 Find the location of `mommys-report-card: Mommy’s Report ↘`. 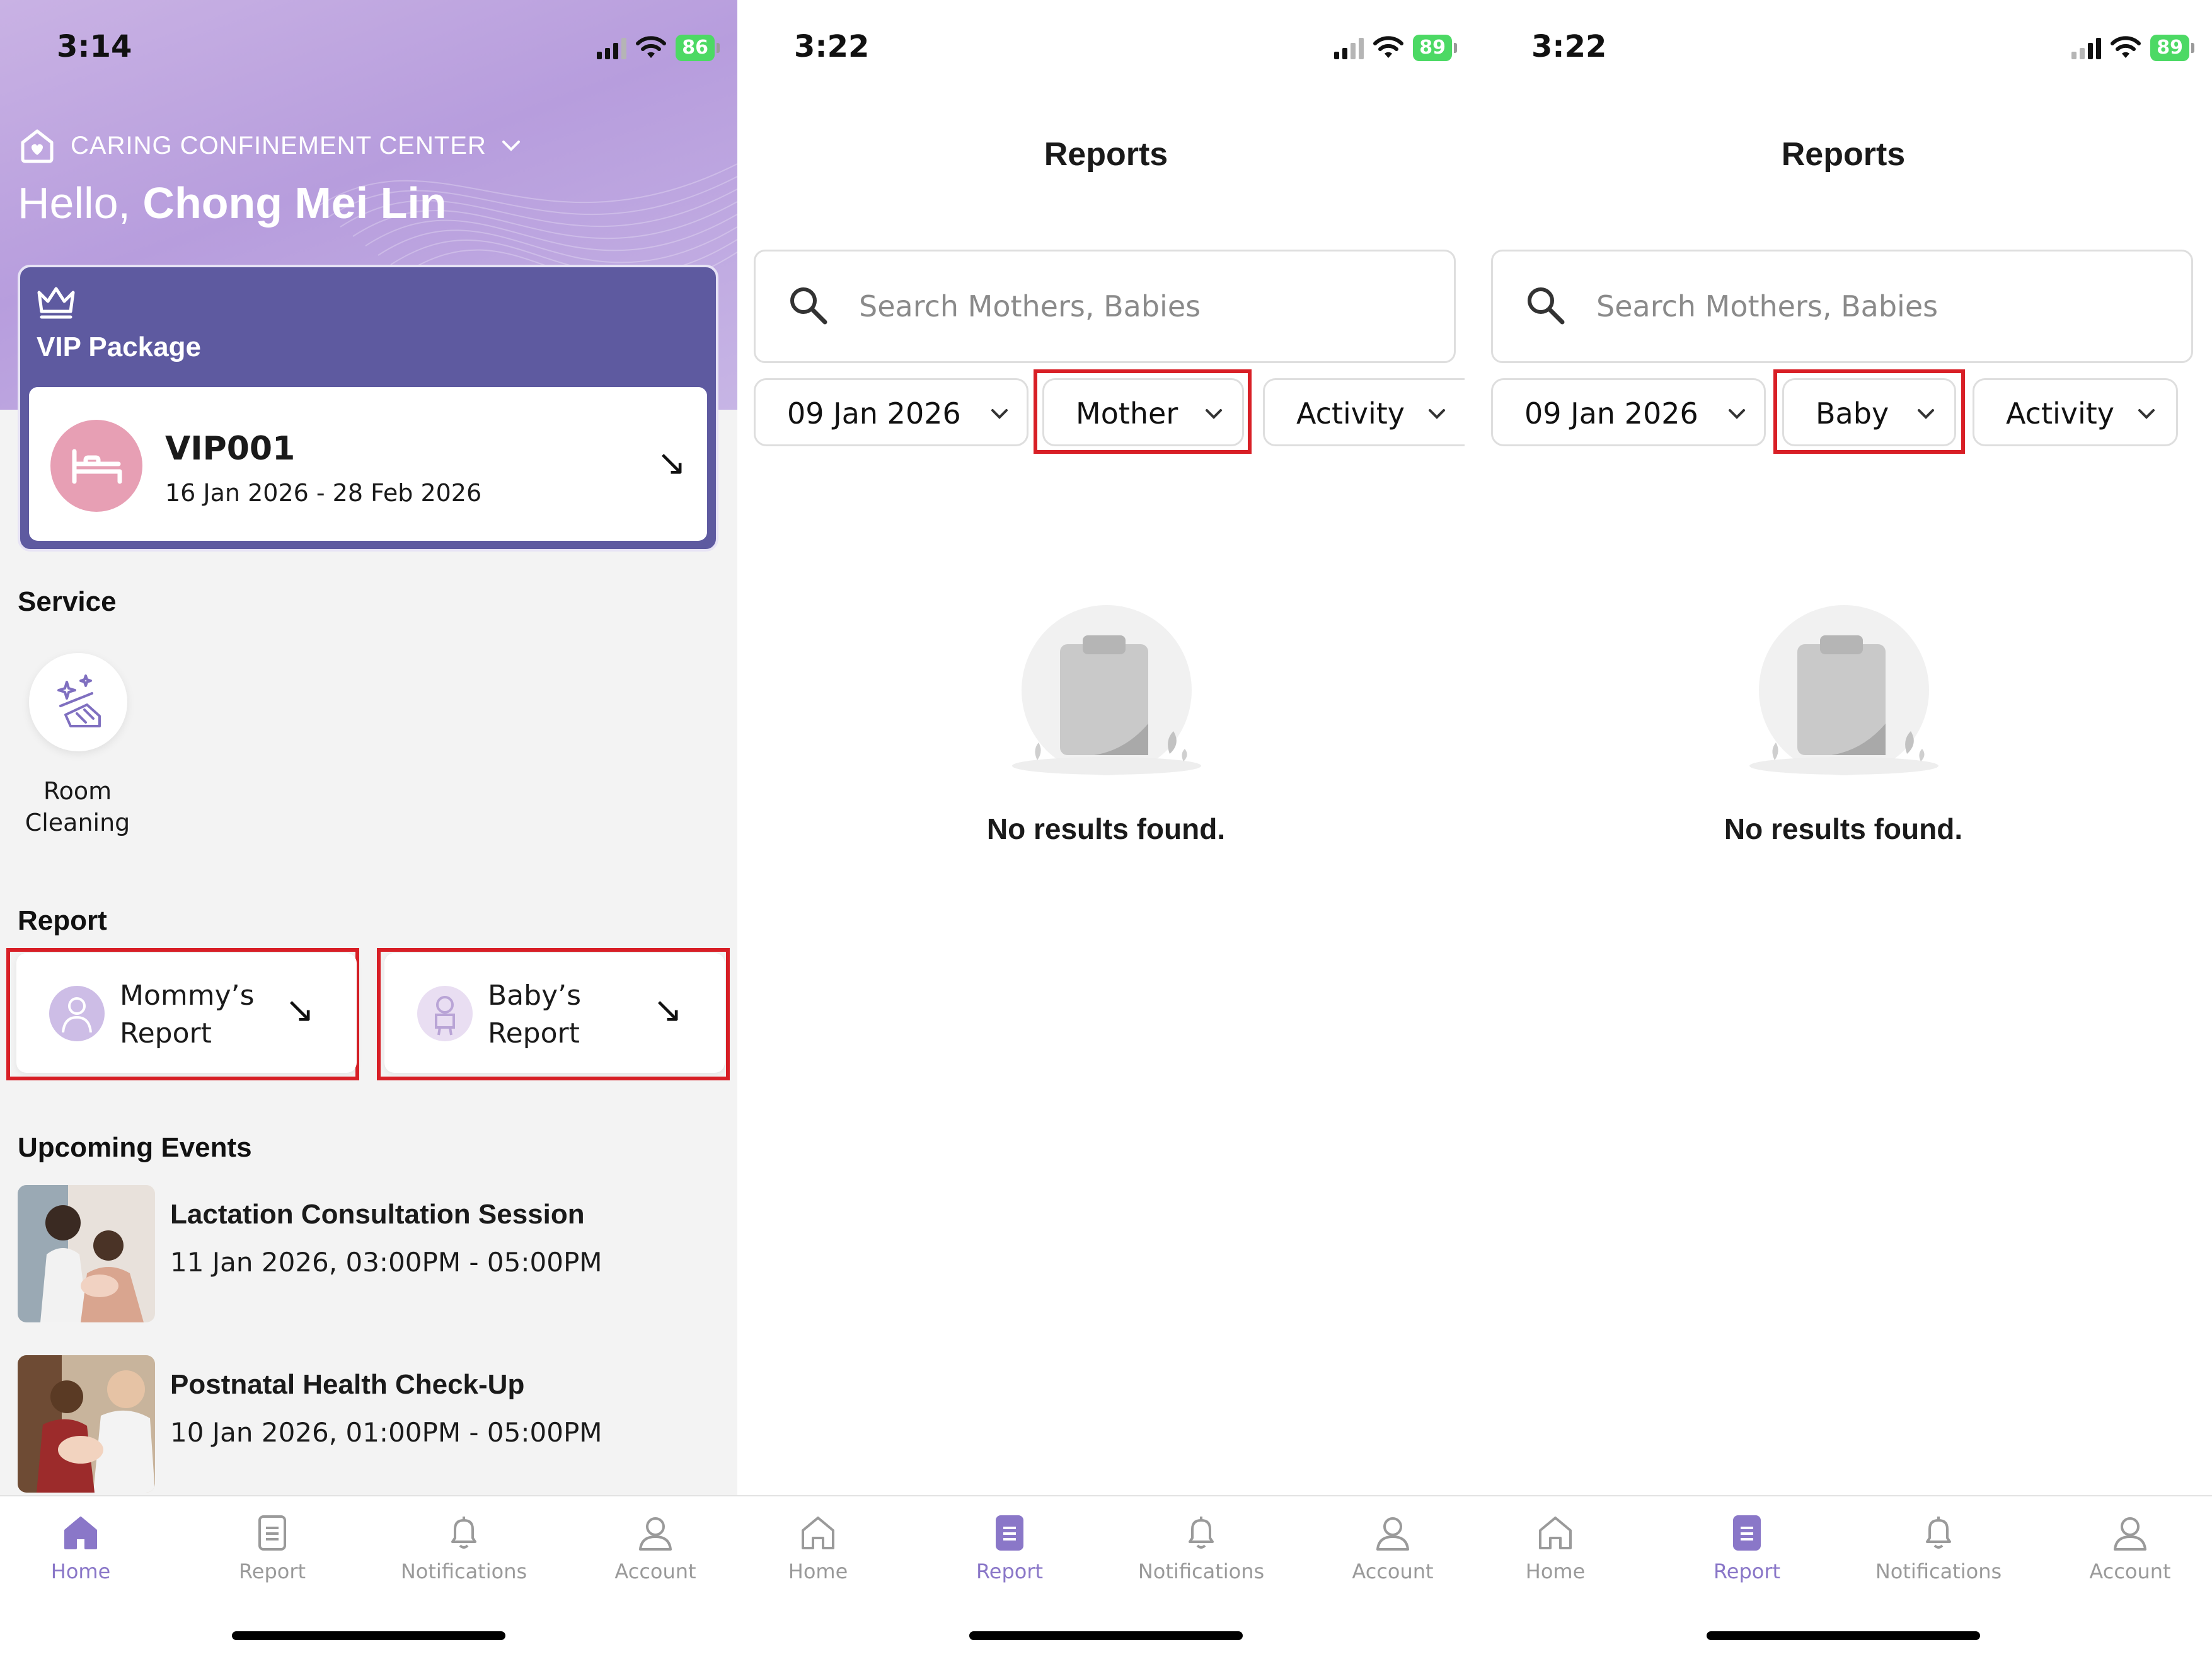

mommys-report-card: Mommy’s Report ↘ is located at coordinates (186, 1013).